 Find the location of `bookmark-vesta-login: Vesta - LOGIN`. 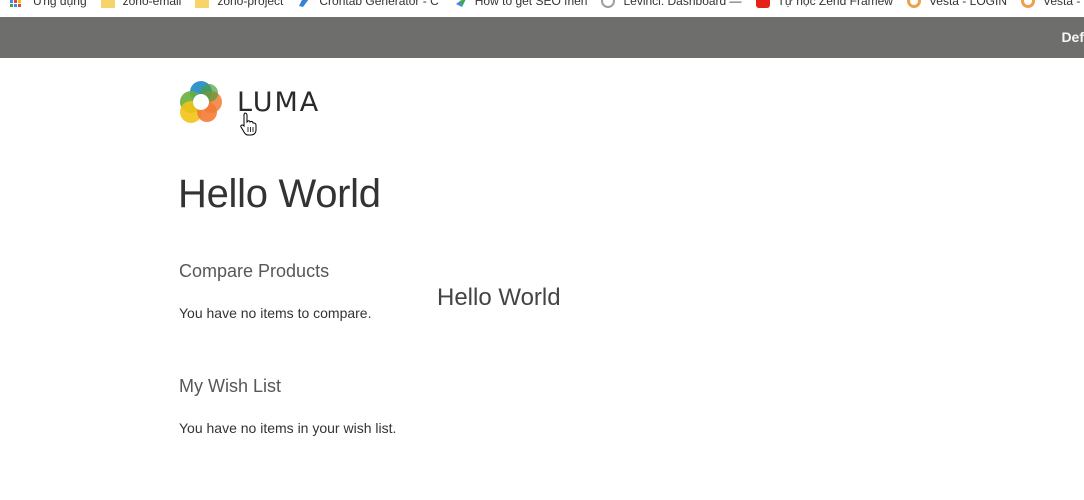

bookmark-vesta-login: Vesta - LOGIN is located at coordinates (956, 5).